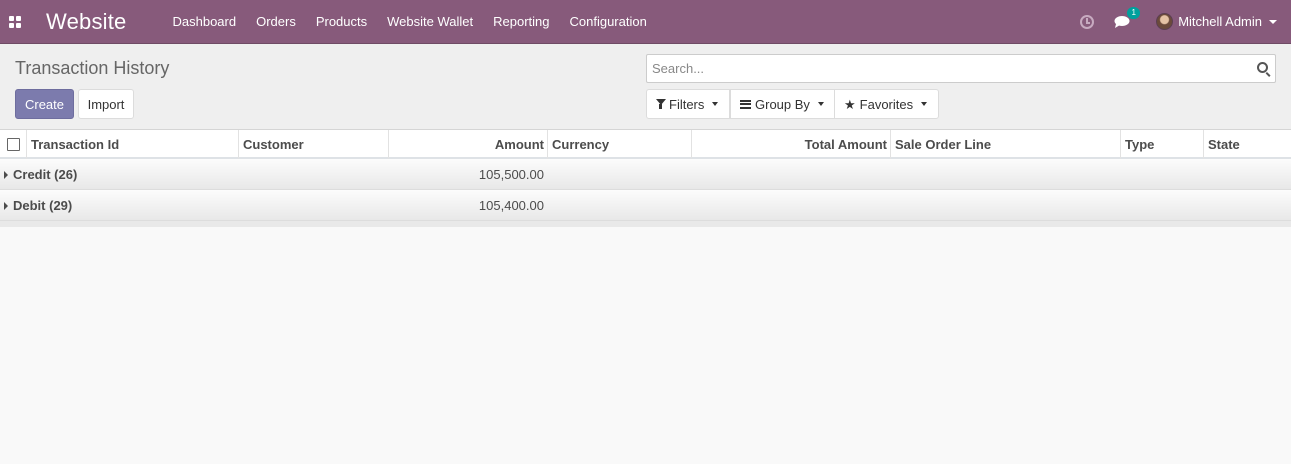  Describe the element at coordinates (608, 22) in the screenshot. I see `menu-item-configuration: Configuration` at that location.